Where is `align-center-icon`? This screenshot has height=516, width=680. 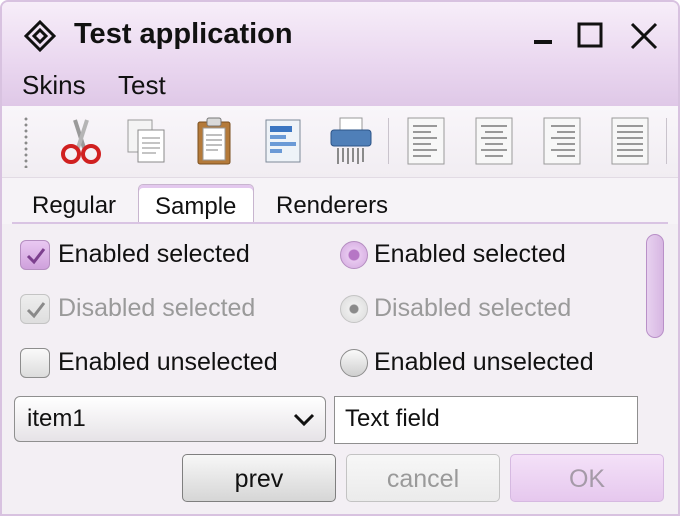
align-center-icon is located at coordinates (495, 141).